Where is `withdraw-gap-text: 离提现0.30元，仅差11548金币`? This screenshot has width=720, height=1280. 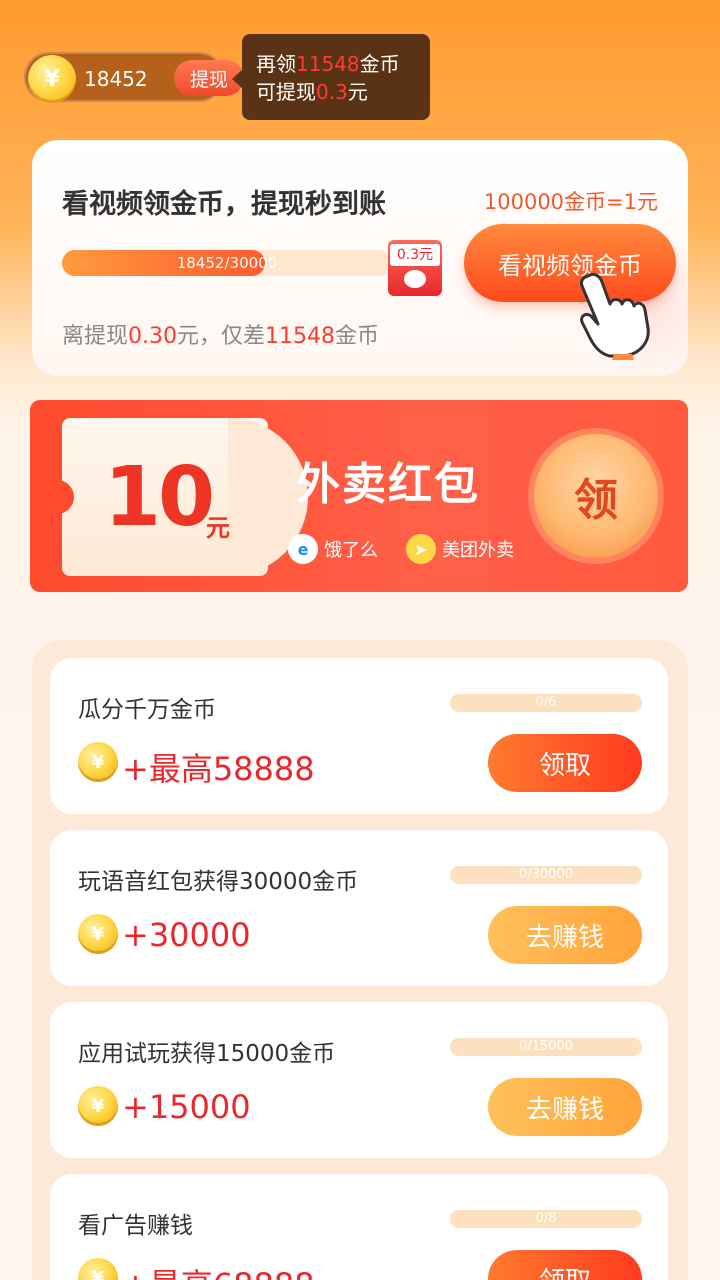 withdraw-gap-text: 离提现0.30元，仅差11548金币 is located at coordinates (221, 336).